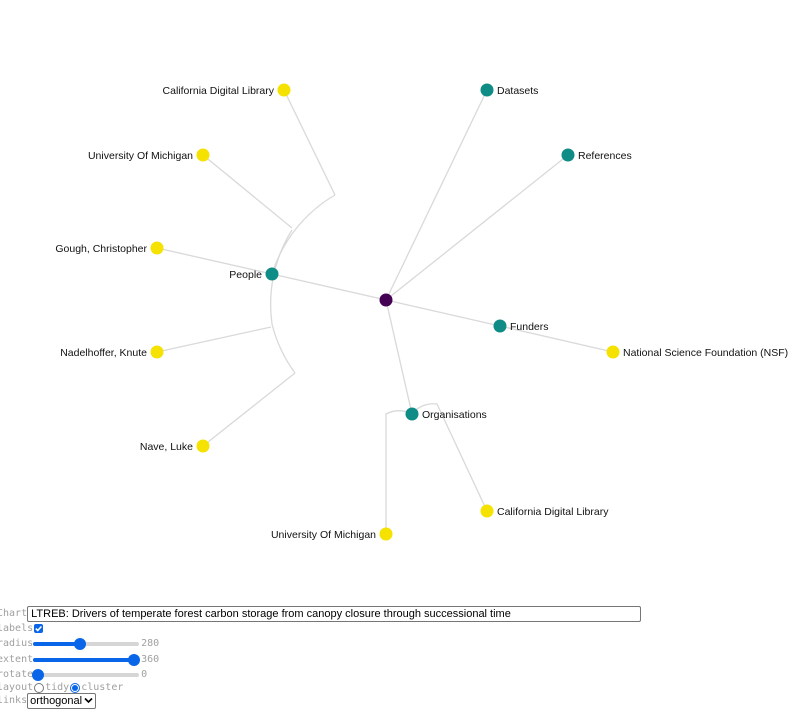 This screenshot has width=801, height=709. Describe the element at coordinates (62, 700) in the screenshot. I see `links-select: orthogonal` at that location.